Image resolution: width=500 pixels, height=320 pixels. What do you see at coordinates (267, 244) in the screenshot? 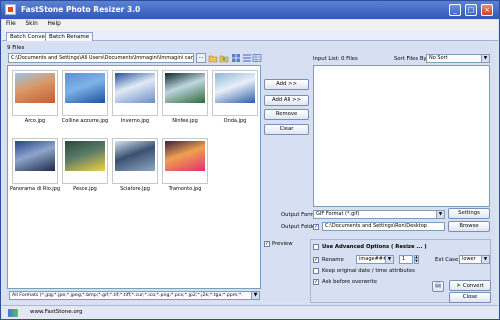
I see `preview-checkbox: ✓` at bounding box center [267, 244].